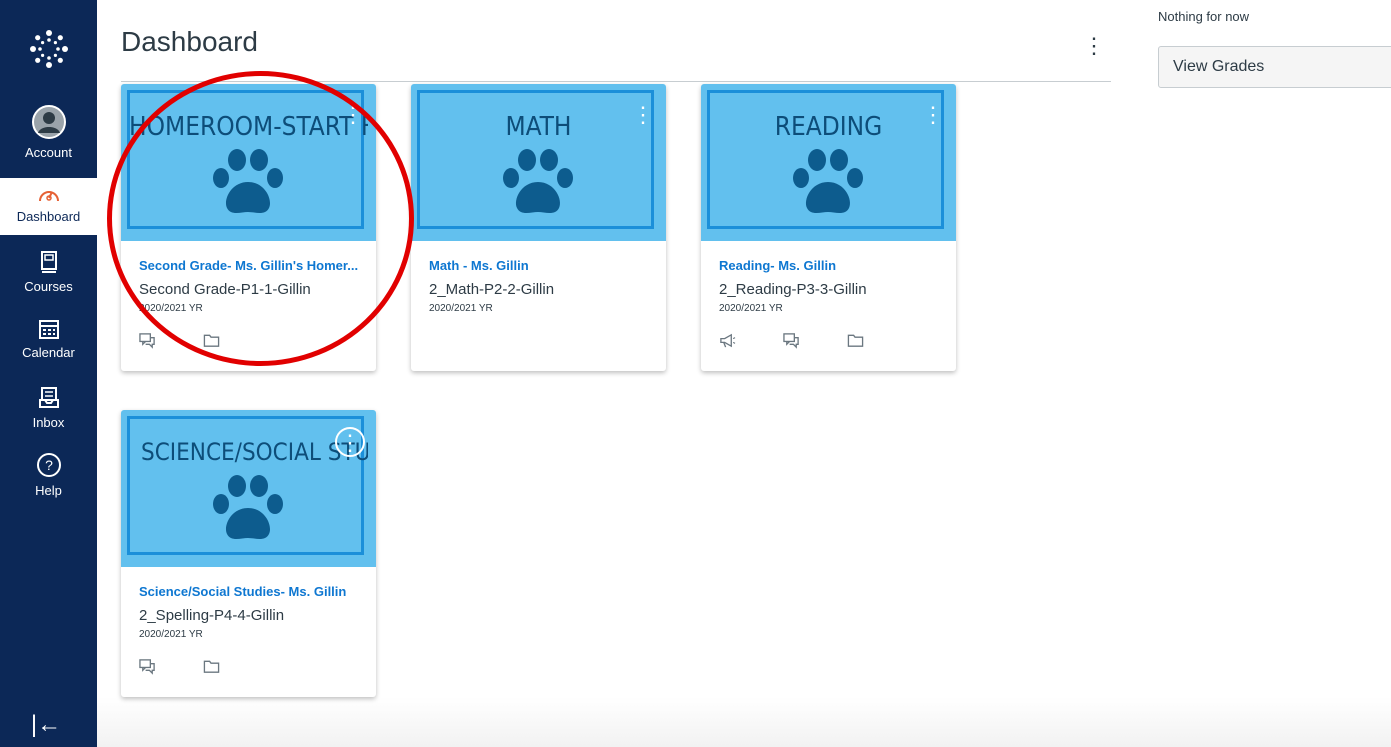 Image resolution: width=1391 pixels, height=747 pixels. I want to click on course-code: Second Grade-P1-1-Gillin, so click(225, 289).